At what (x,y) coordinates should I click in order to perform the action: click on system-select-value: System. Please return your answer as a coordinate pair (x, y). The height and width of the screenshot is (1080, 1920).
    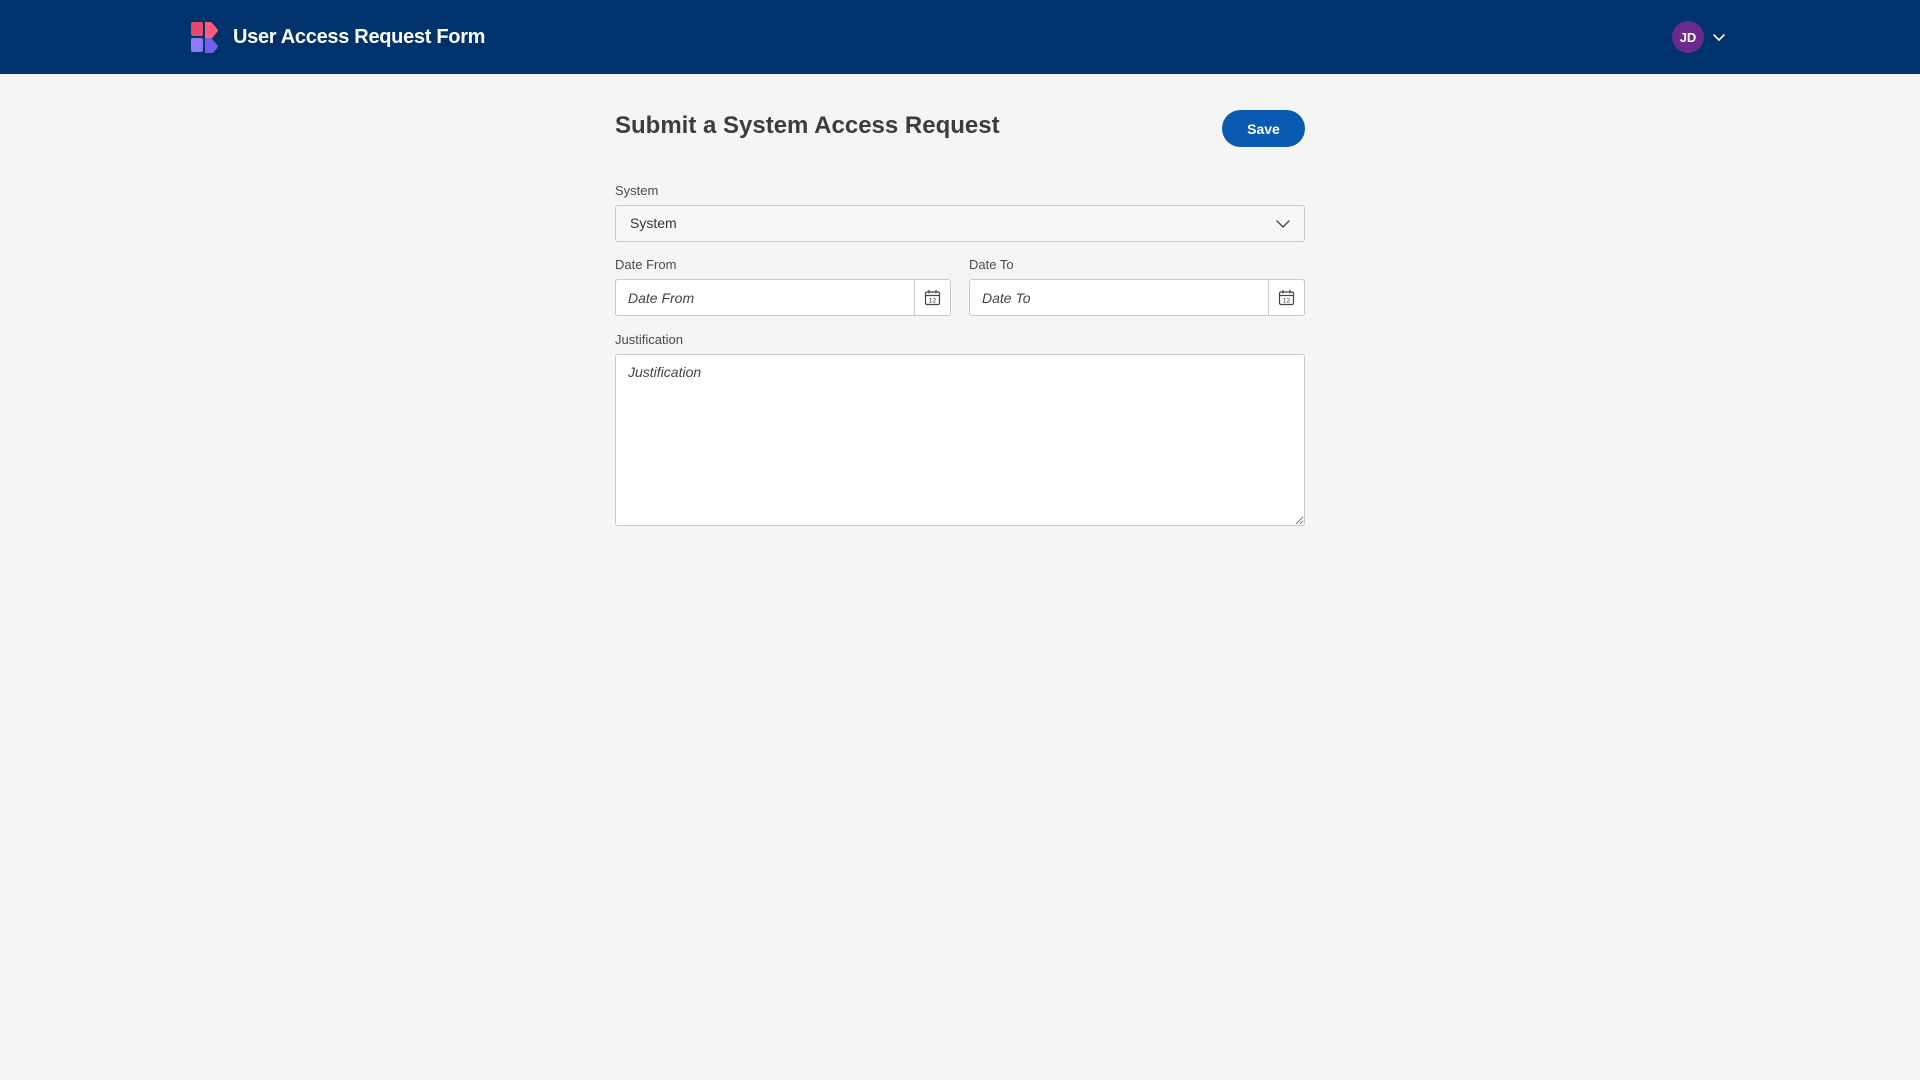
    Looking at the image, I should click on (653, 223).